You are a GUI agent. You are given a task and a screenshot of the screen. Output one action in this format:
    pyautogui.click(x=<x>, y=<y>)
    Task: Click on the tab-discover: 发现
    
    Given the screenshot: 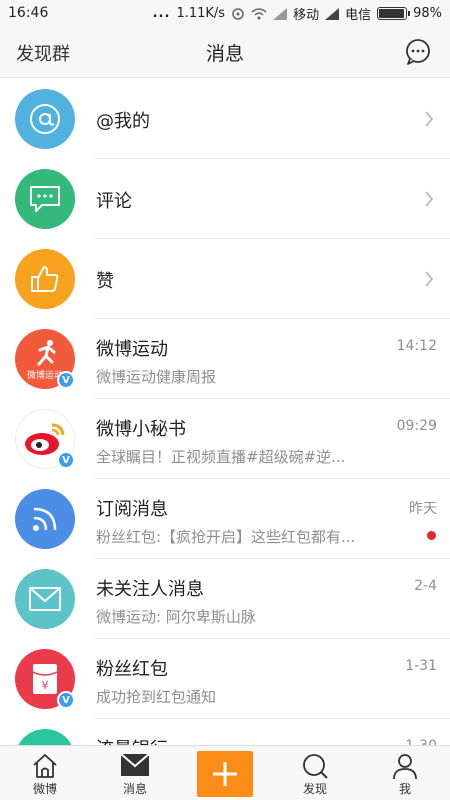 What is the action you would take?
    pyautogui.click(x=315, y=773)
    